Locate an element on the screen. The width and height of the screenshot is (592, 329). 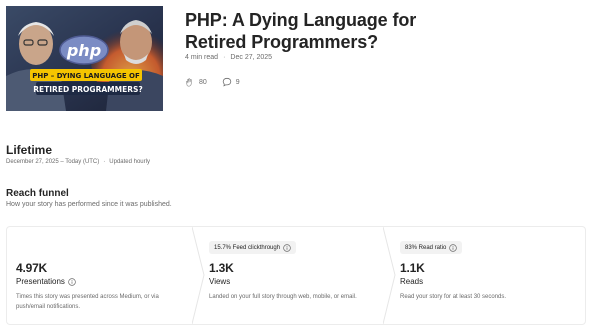
presentations-value: 4.97K is located at coordinates (32, 268).